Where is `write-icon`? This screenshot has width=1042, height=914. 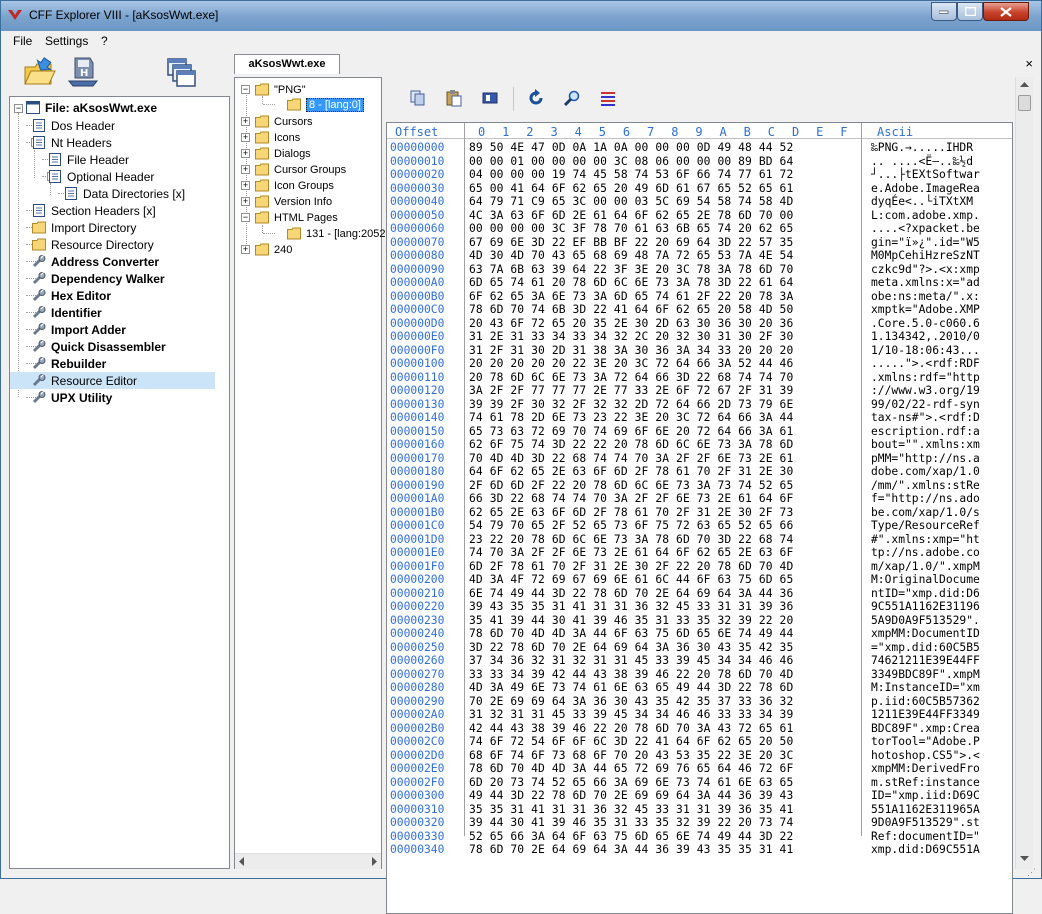 write-icon is located at coordinates (490, 98).